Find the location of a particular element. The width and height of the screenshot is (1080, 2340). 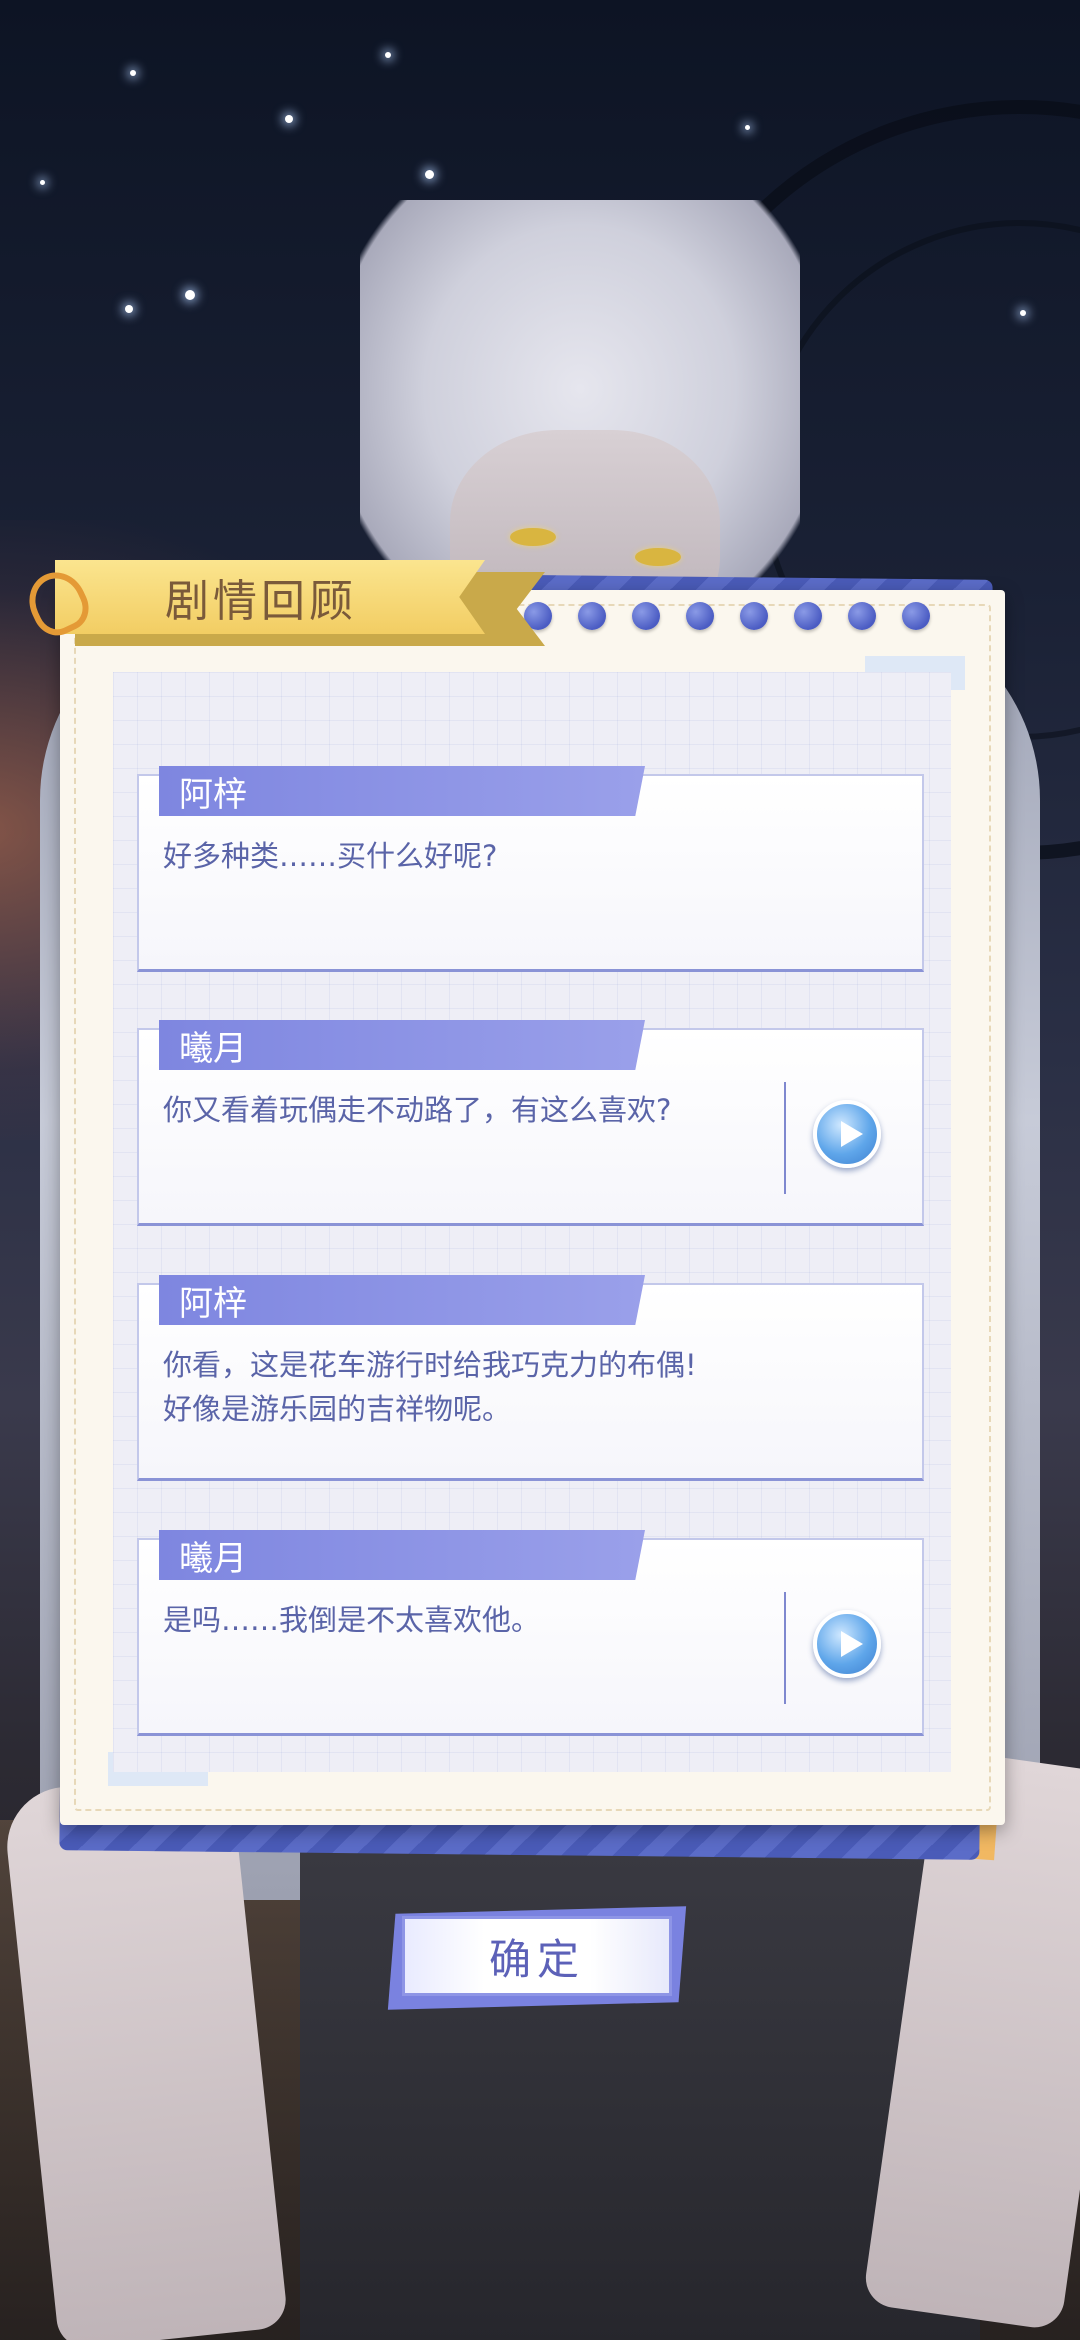

dialogue-entry: 曦月 你又看着玩偶走不动路了，有这么喜欢? is located at coordinates (530, 1125).